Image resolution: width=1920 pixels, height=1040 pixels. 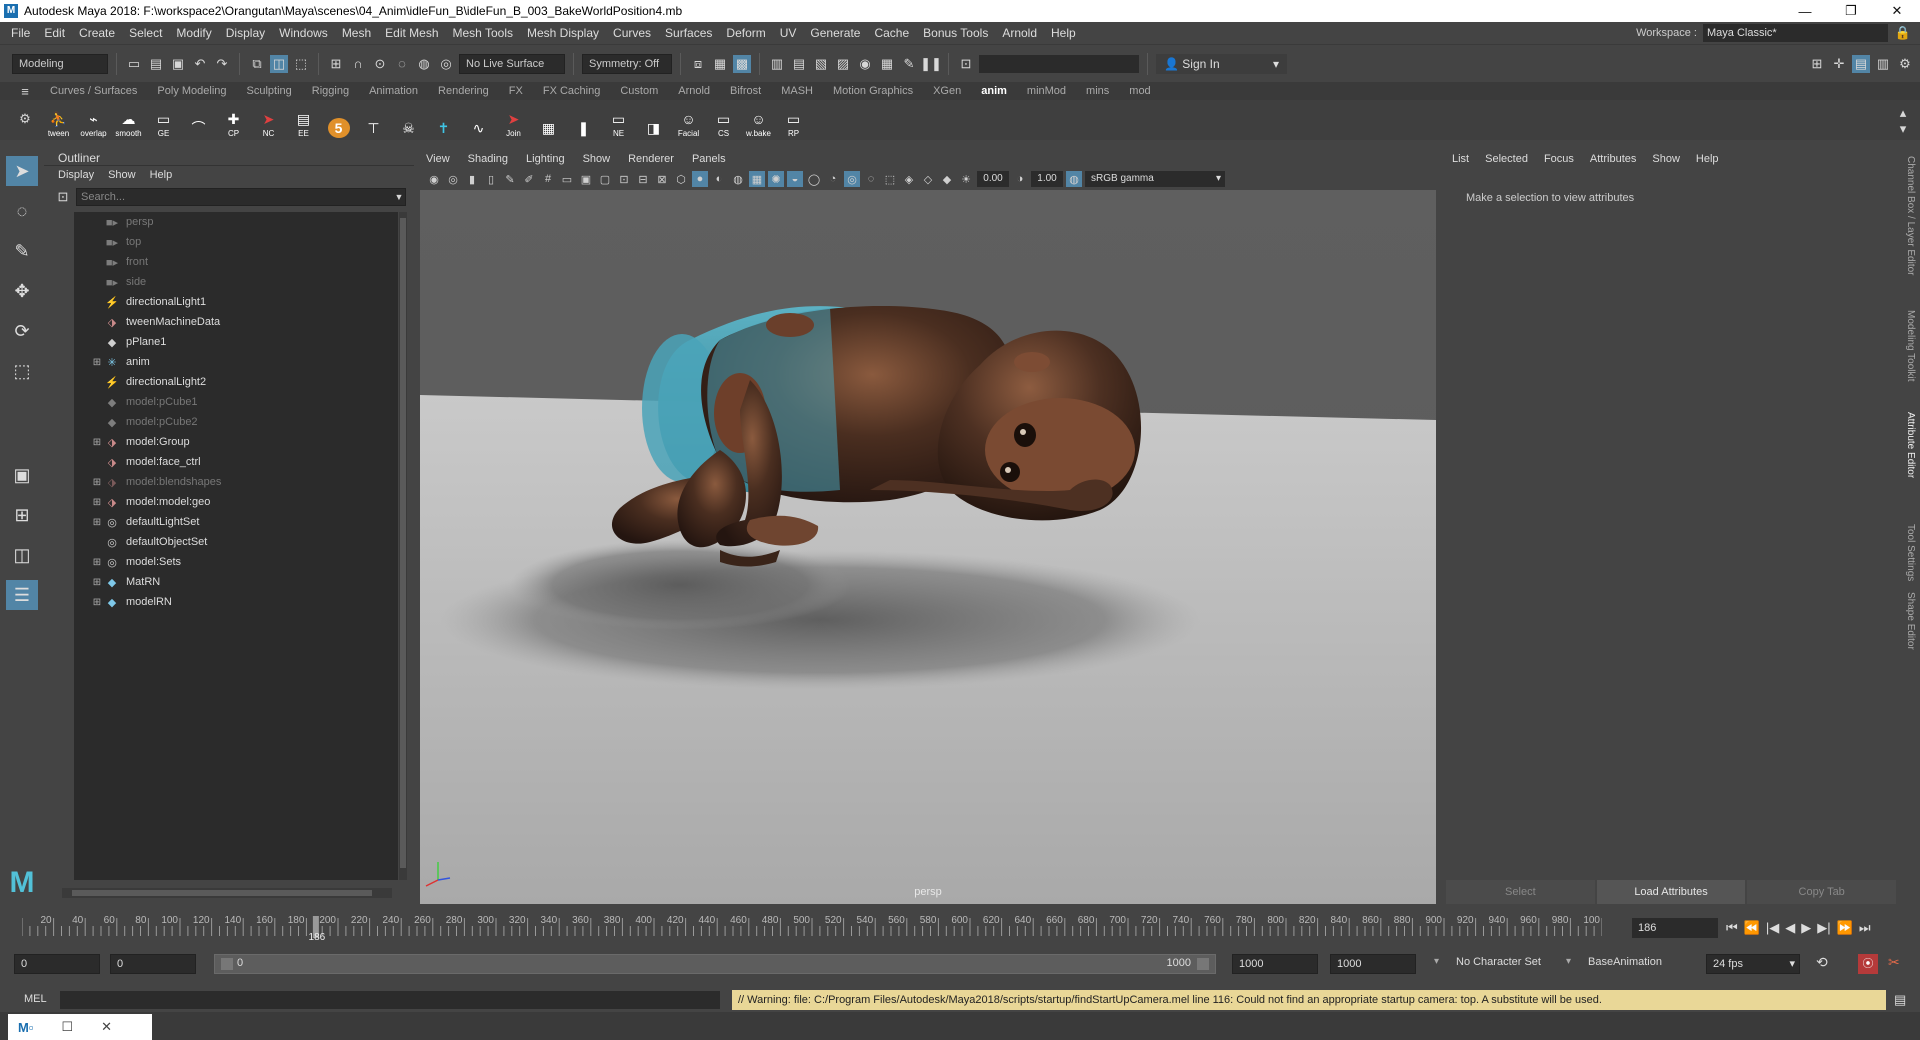 What do you see at coordinates (443, 120) in the screenshot?
I see `shelf-button-cross: ✝` at bounding box center [443, 120].